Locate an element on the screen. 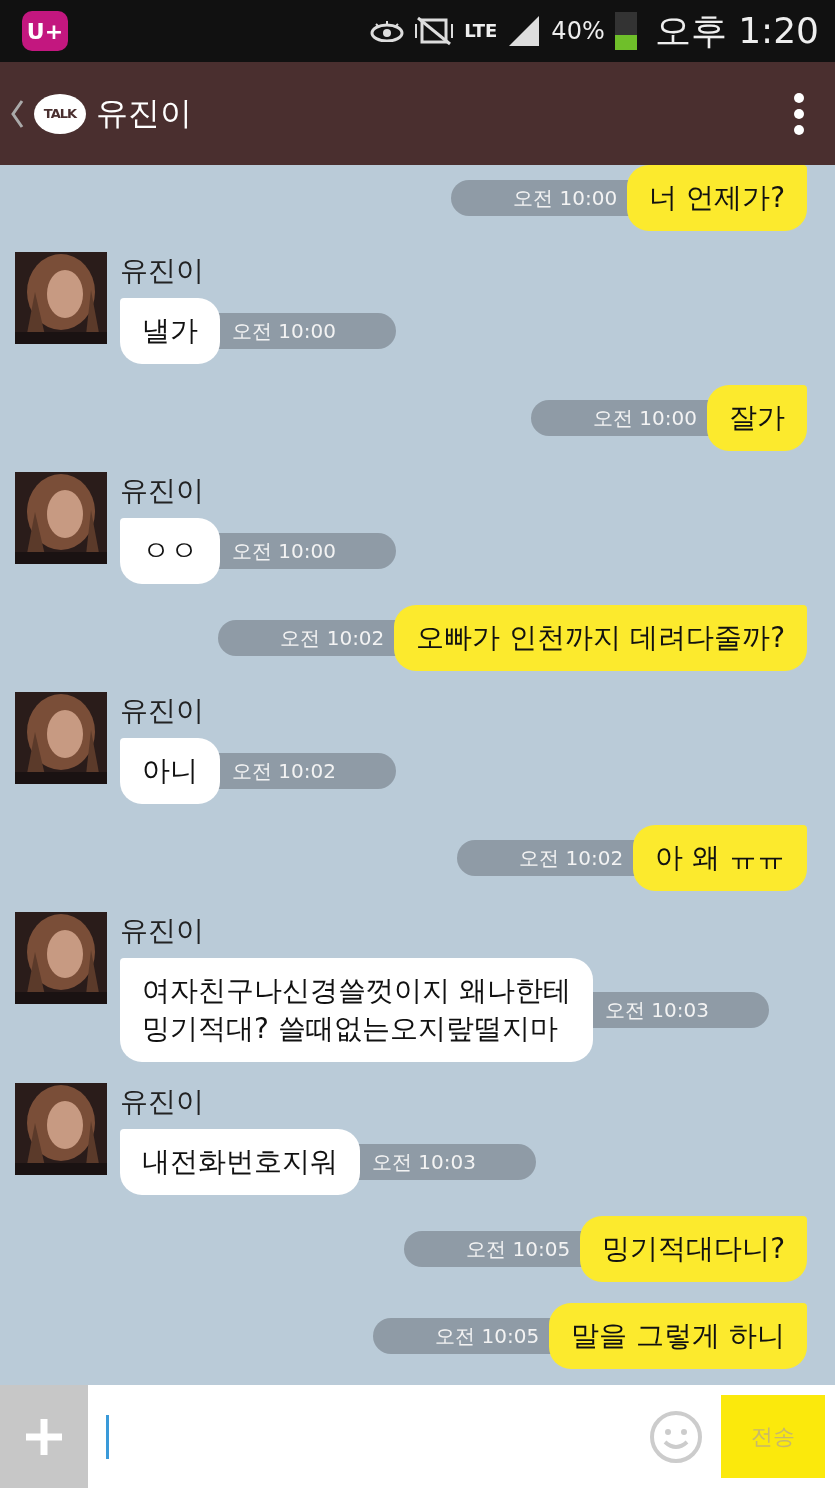  send-button: 전송 is located at coordinates (773, 1436).